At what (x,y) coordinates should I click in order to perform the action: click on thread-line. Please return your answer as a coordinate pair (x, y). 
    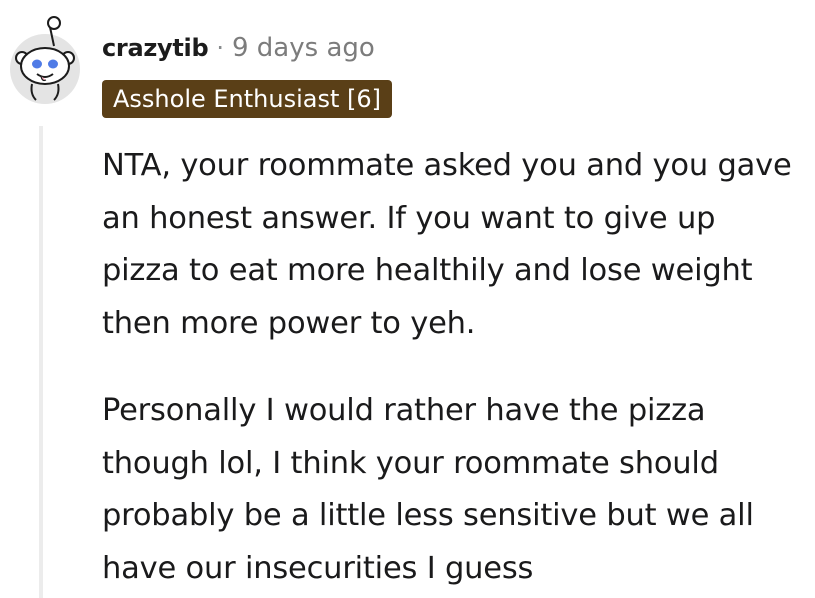
    Looking at the image, I should click on (41, 362).